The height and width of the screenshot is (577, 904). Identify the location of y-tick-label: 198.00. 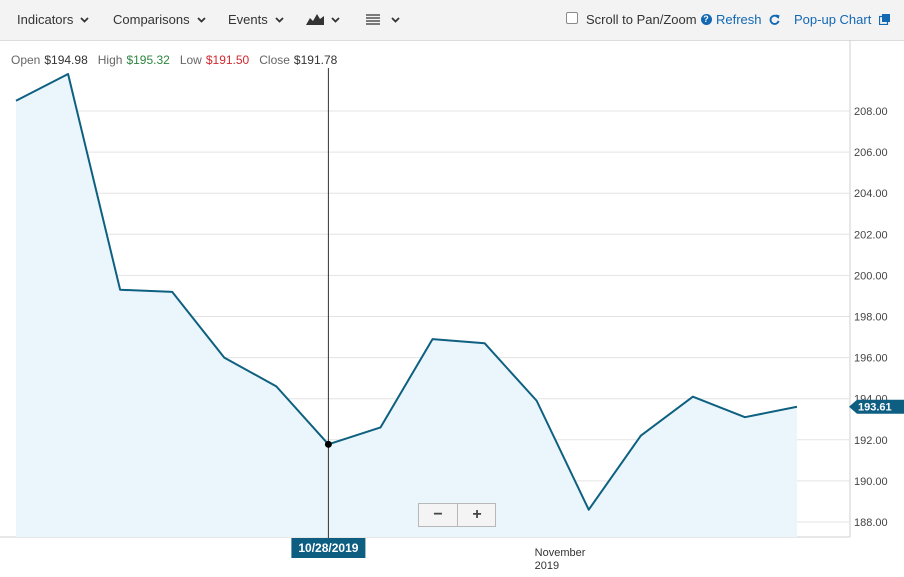
(871, 318).